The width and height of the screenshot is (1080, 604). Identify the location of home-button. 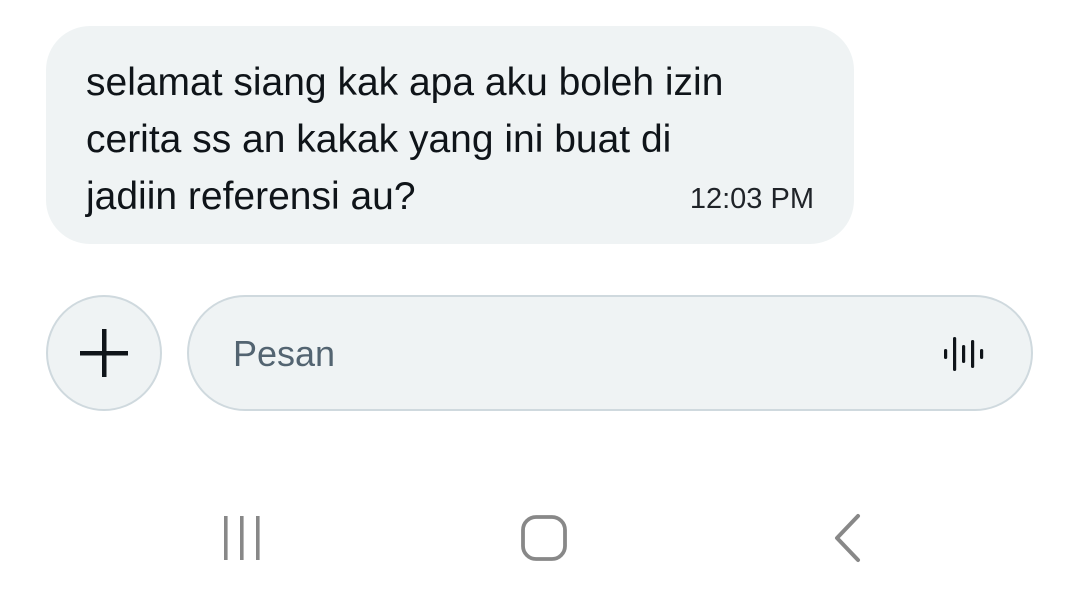
(544, 538).